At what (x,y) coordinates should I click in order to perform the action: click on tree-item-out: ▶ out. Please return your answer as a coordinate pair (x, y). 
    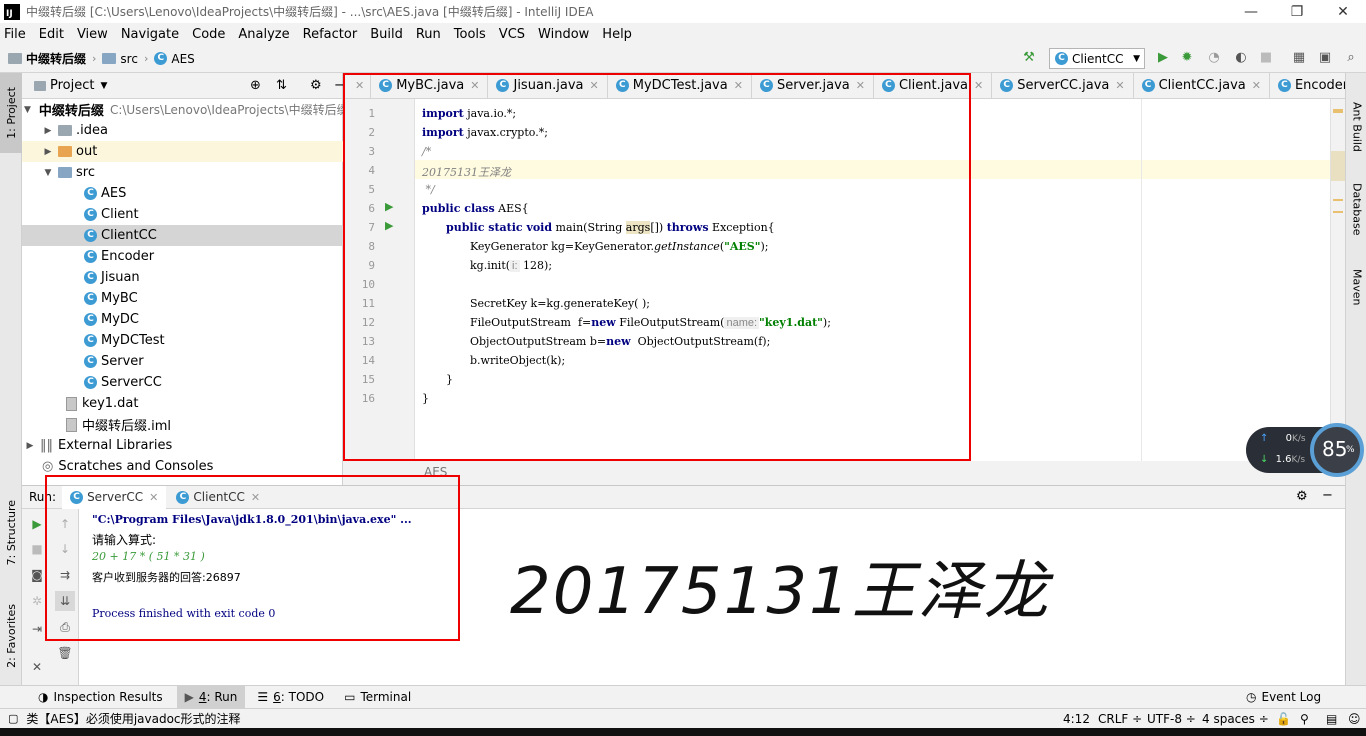
    Looking at the image, I should click on (182, 151).